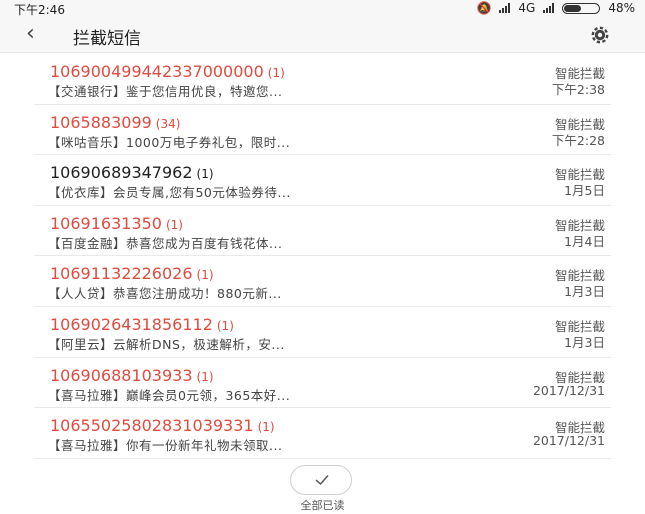  I want to click on gear-icon, so click(600, 35).